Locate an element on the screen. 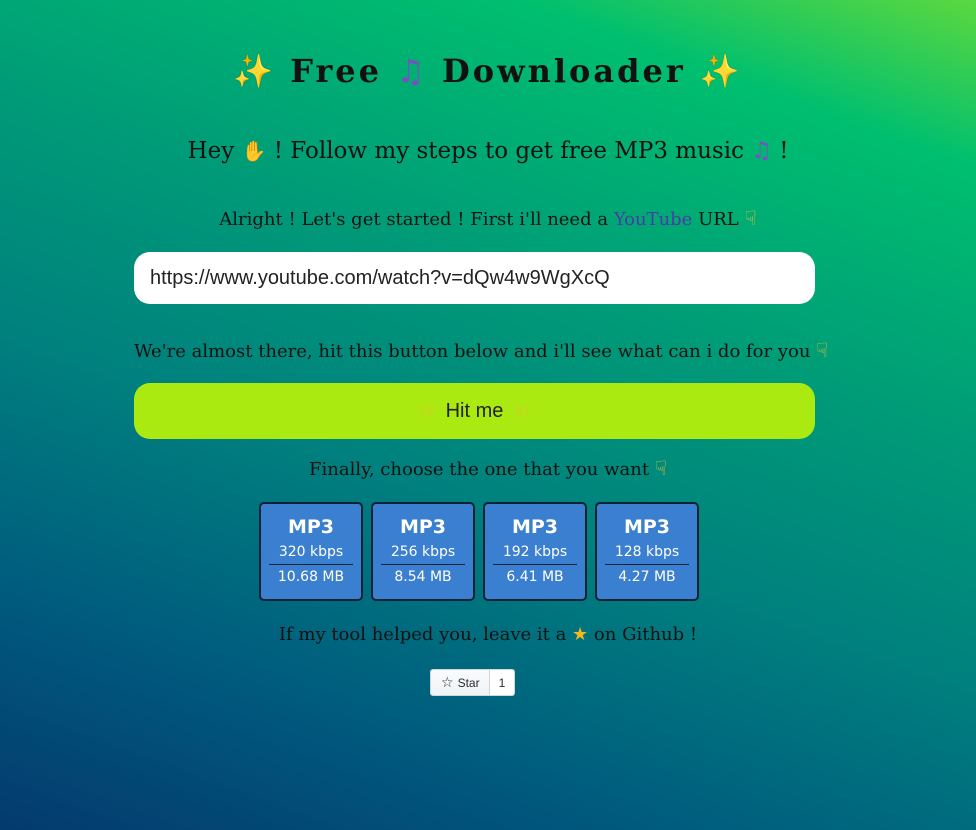  title-downloader: Downloader is located at coordinates (563, 71).